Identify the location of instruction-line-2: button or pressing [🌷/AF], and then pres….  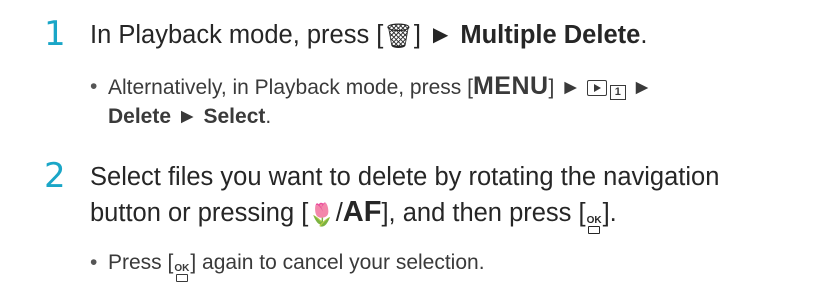
(450, 214).